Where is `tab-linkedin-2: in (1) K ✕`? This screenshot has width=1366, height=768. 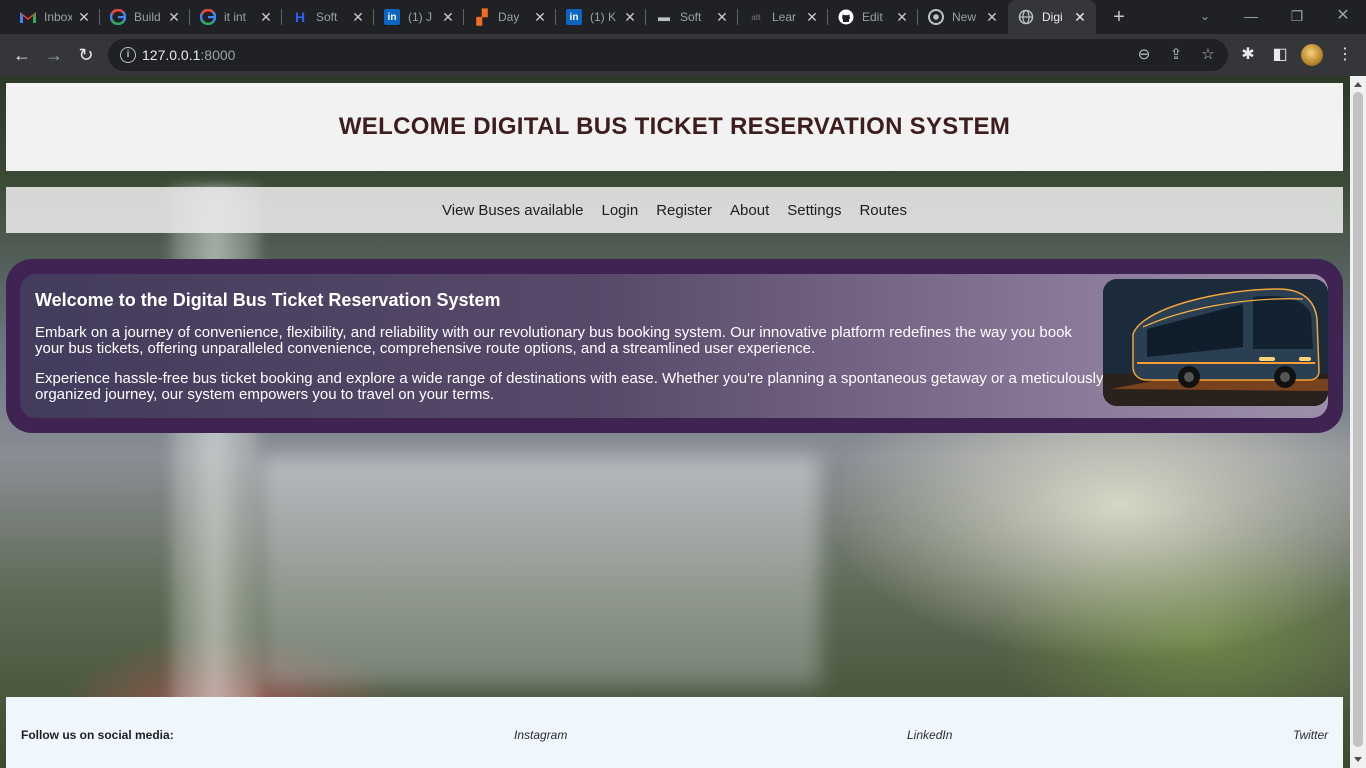 tab-linkedin-2: in (1) K ✕ is located at coordinates (601, 17).